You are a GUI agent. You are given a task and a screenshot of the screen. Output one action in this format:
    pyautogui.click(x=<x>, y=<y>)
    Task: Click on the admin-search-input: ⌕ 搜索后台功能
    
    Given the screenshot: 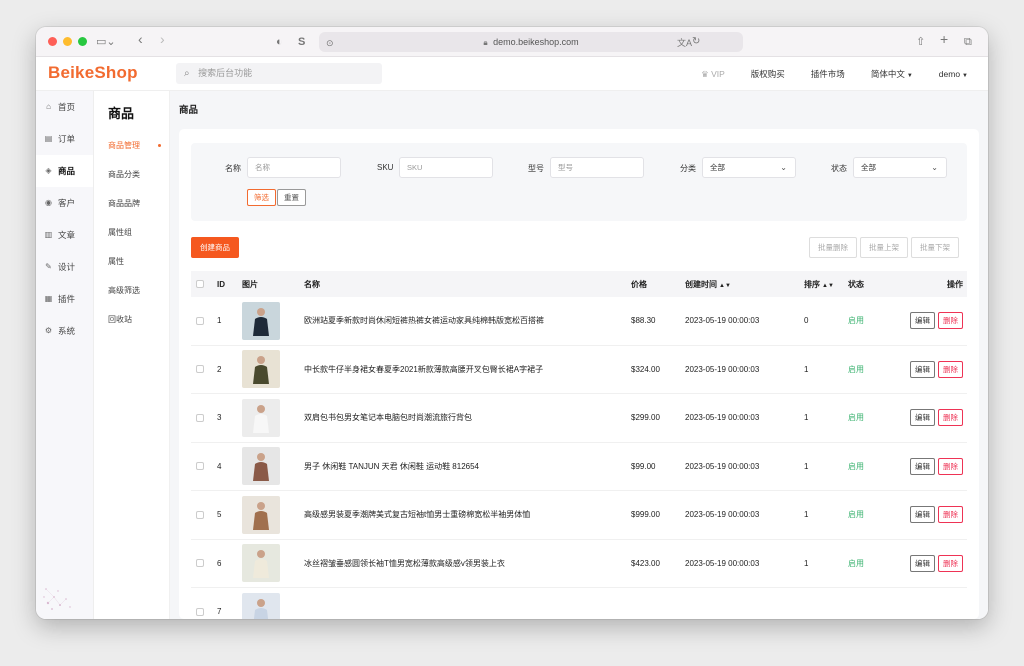 What is the action you would take?
    pyautogui.click(x=279, y=73)
    